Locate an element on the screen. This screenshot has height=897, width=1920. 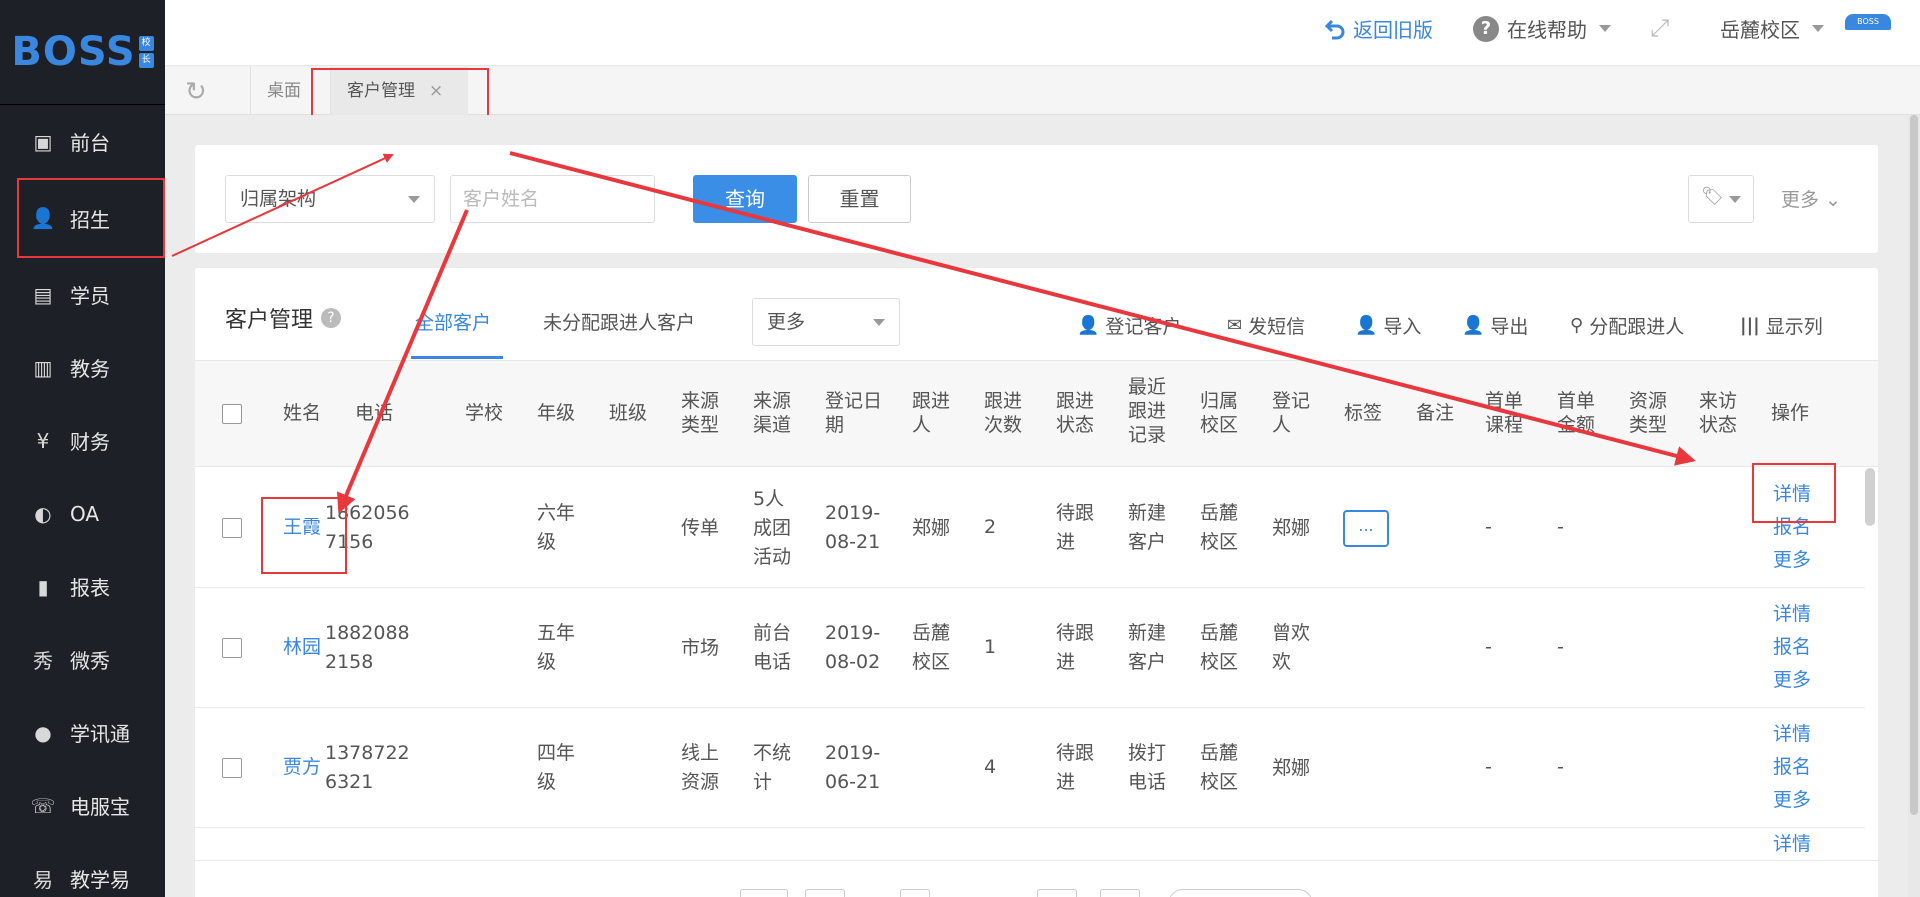
fullscreen-icon: ⤢ is located at coordinates (1659, 28).